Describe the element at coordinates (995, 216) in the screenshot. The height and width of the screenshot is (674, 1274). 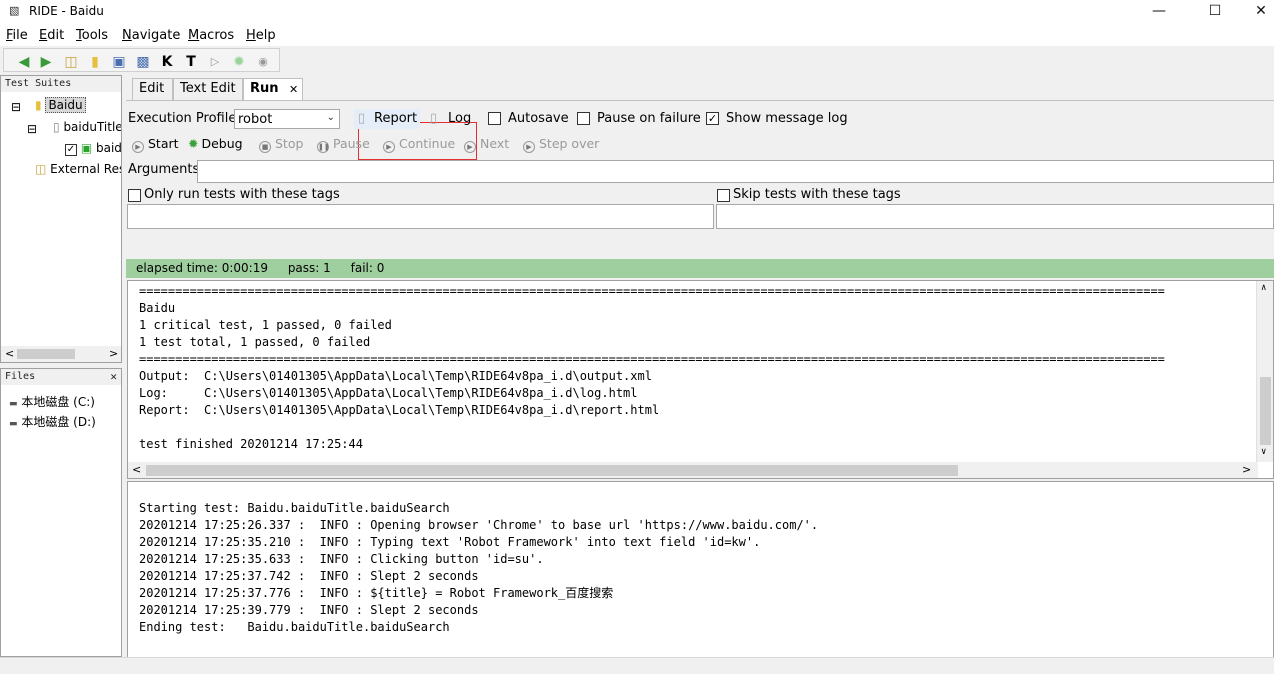
I see `exclude-tags-input` at that location.